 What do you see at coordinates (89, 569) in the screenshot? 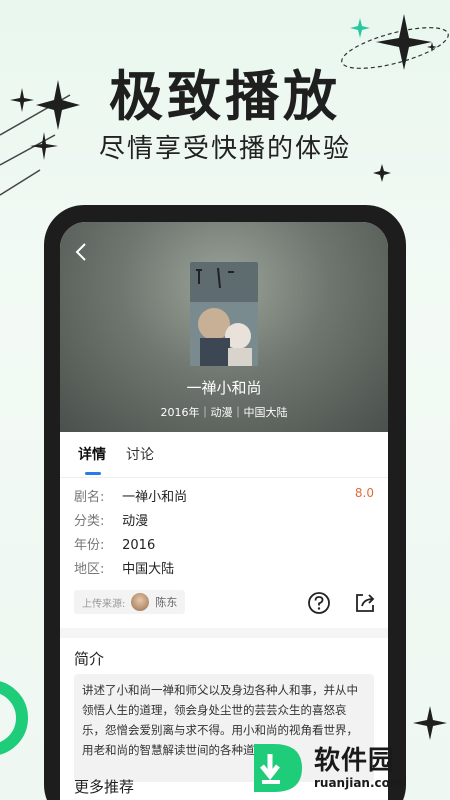
I see `info-key: 地区:` at bounding box center [89, 569].